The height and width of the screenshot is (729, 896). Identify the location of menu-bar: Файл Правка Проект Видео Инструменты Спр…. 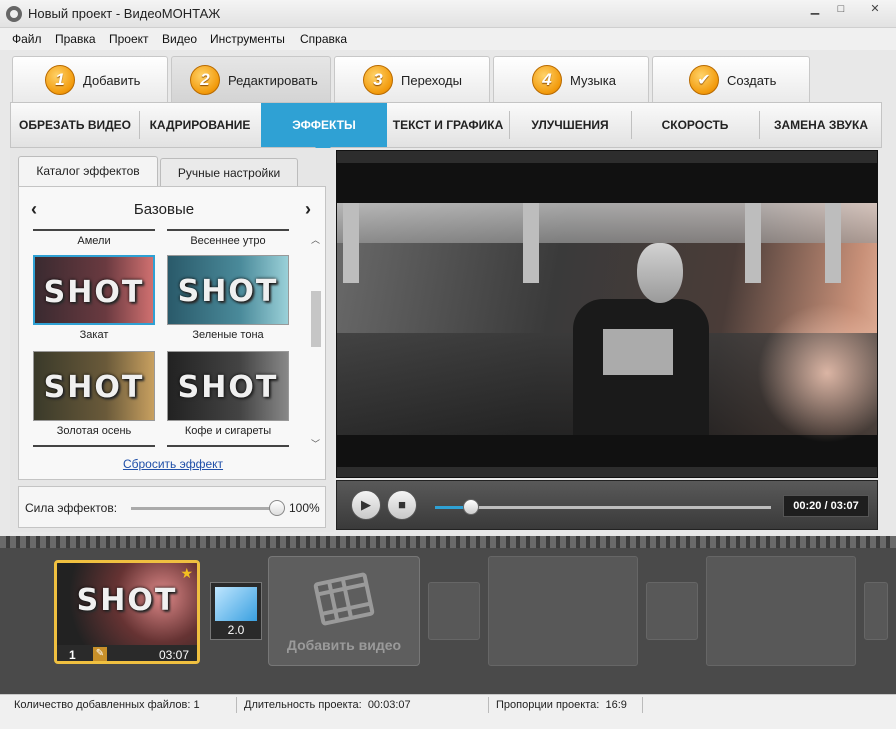
(448, 39).